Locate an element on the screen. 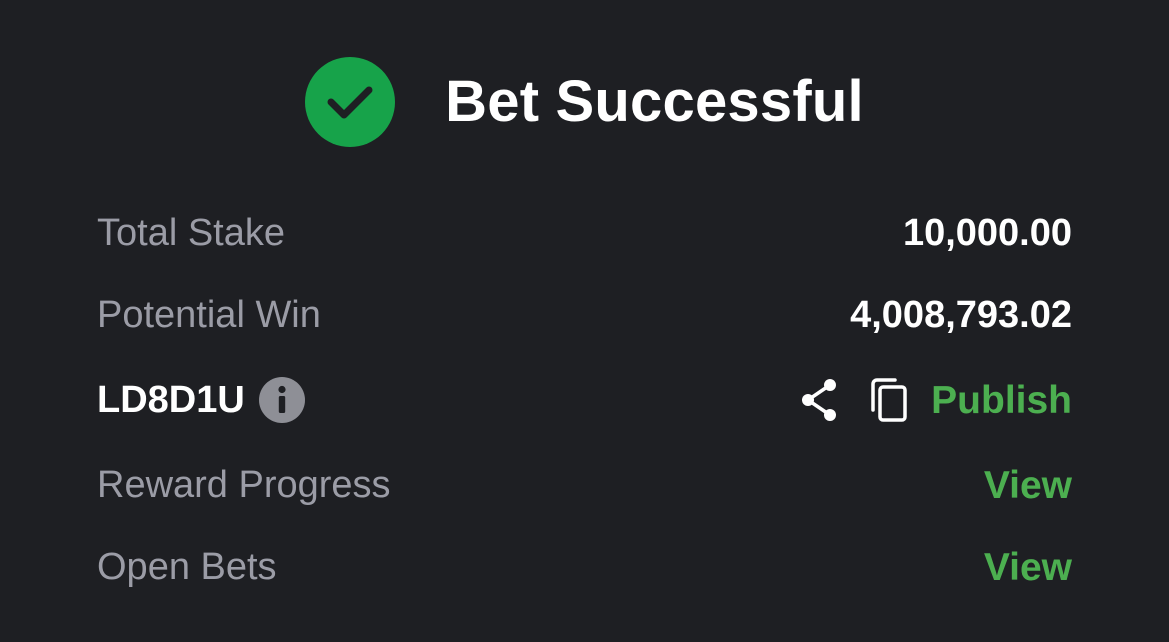 The image size is (1169, 642). potential-win-label: Potential Win is located at coordinates (209, 315).